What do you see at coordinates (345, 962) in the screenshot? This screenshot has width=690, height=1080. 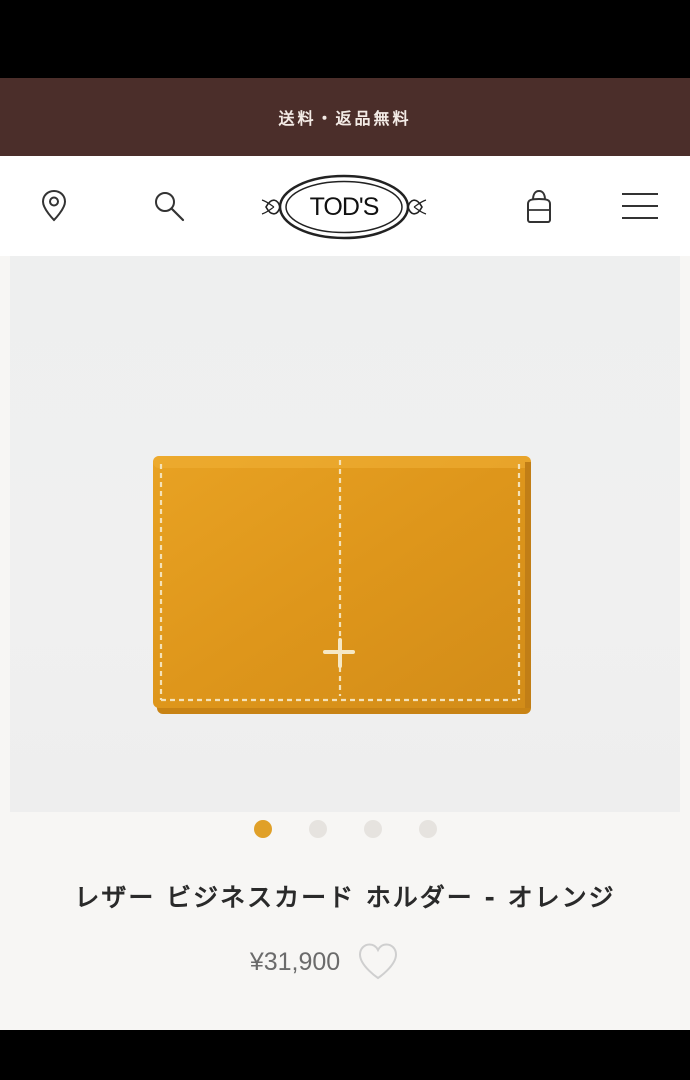 I see `price-row: ¥31,900` at bounding box center [345, 962].